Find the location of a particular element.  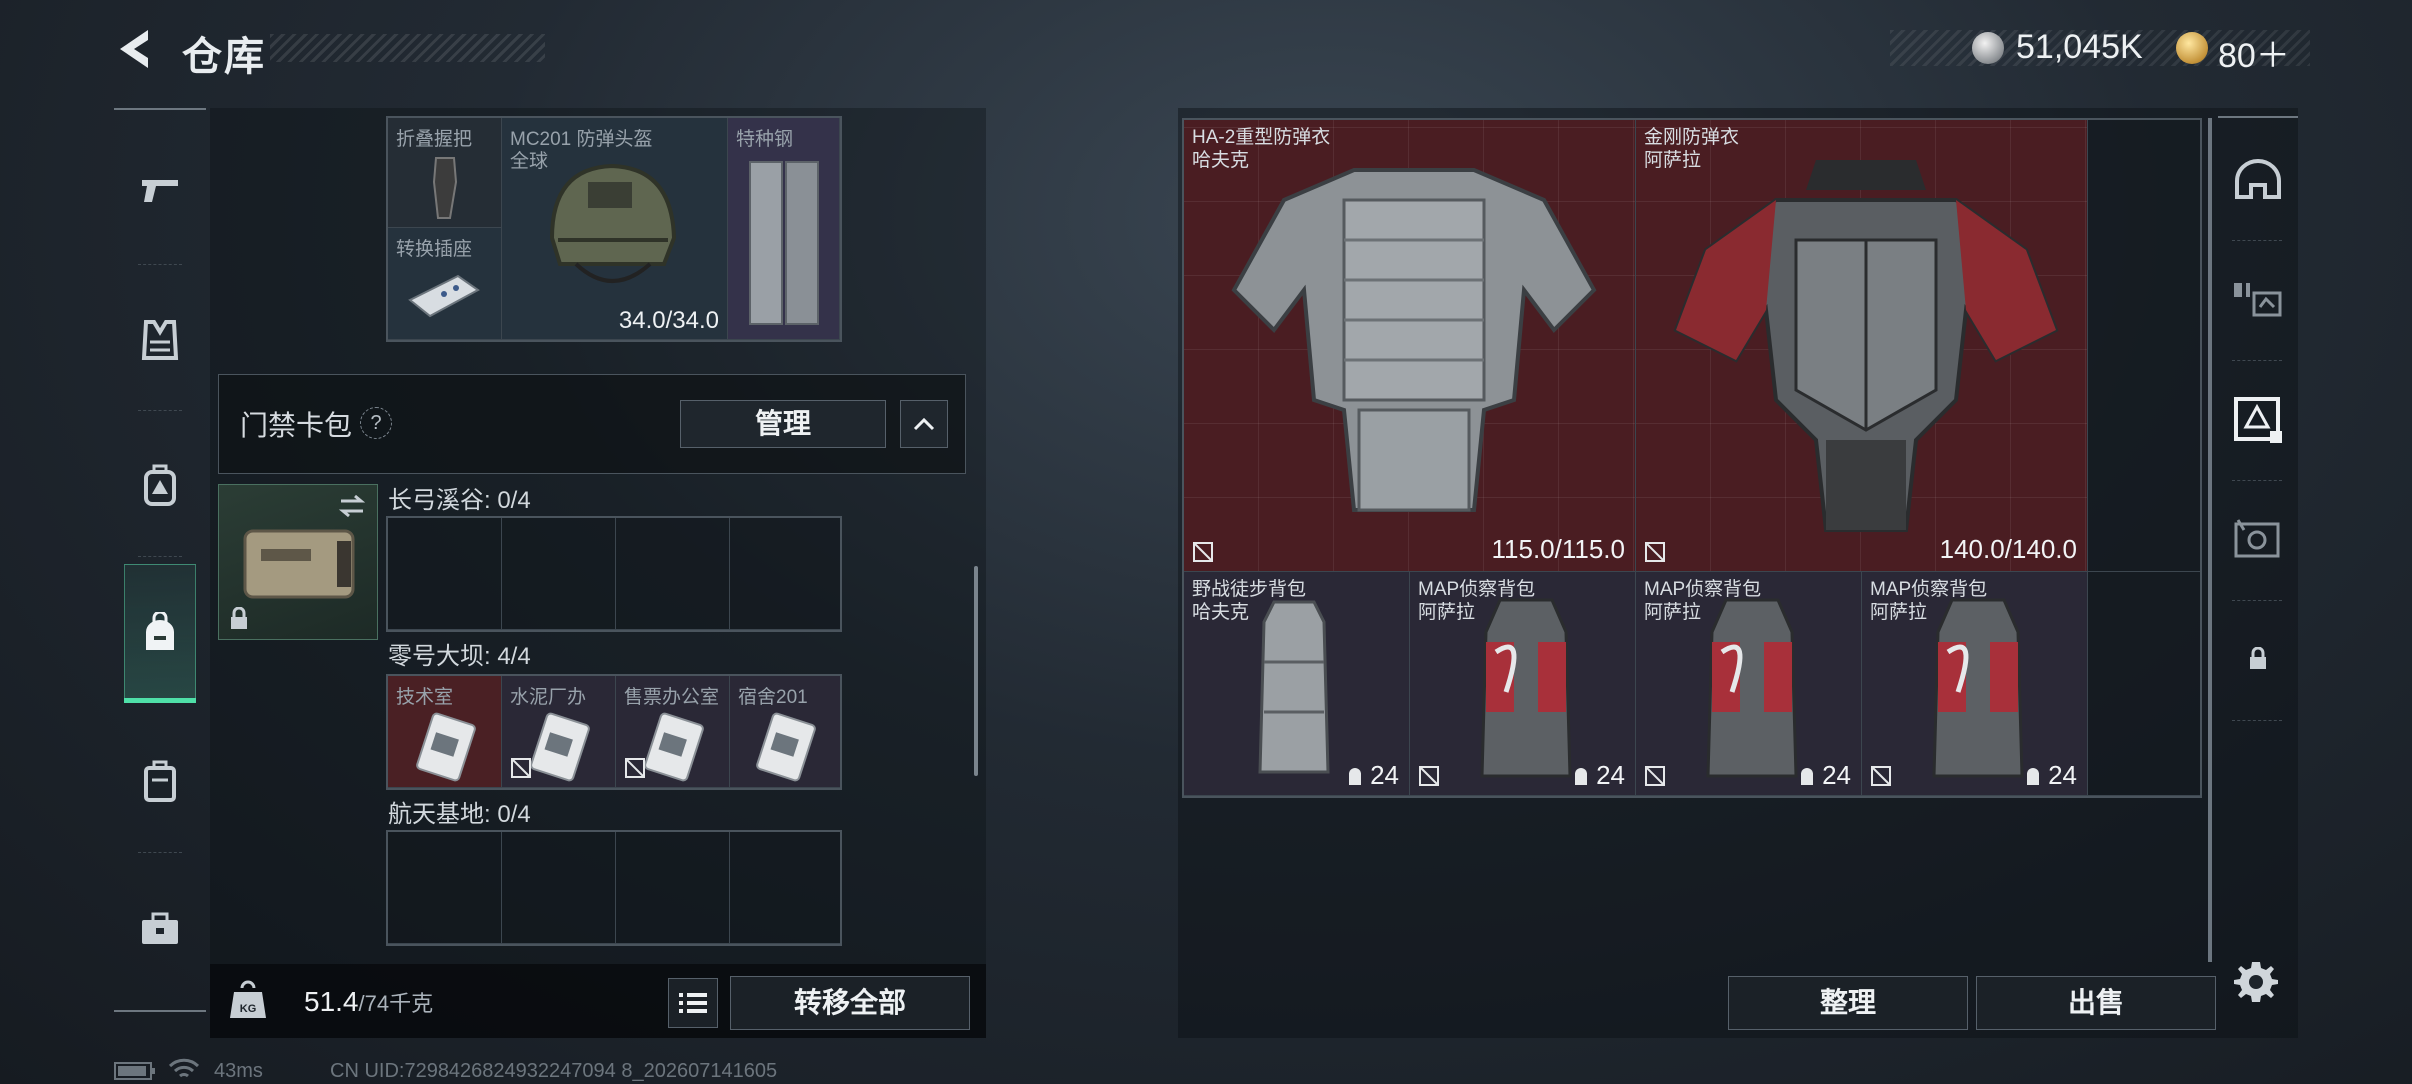

weight-value: 51.4/74千克 is located at coordinates (368, 1002).